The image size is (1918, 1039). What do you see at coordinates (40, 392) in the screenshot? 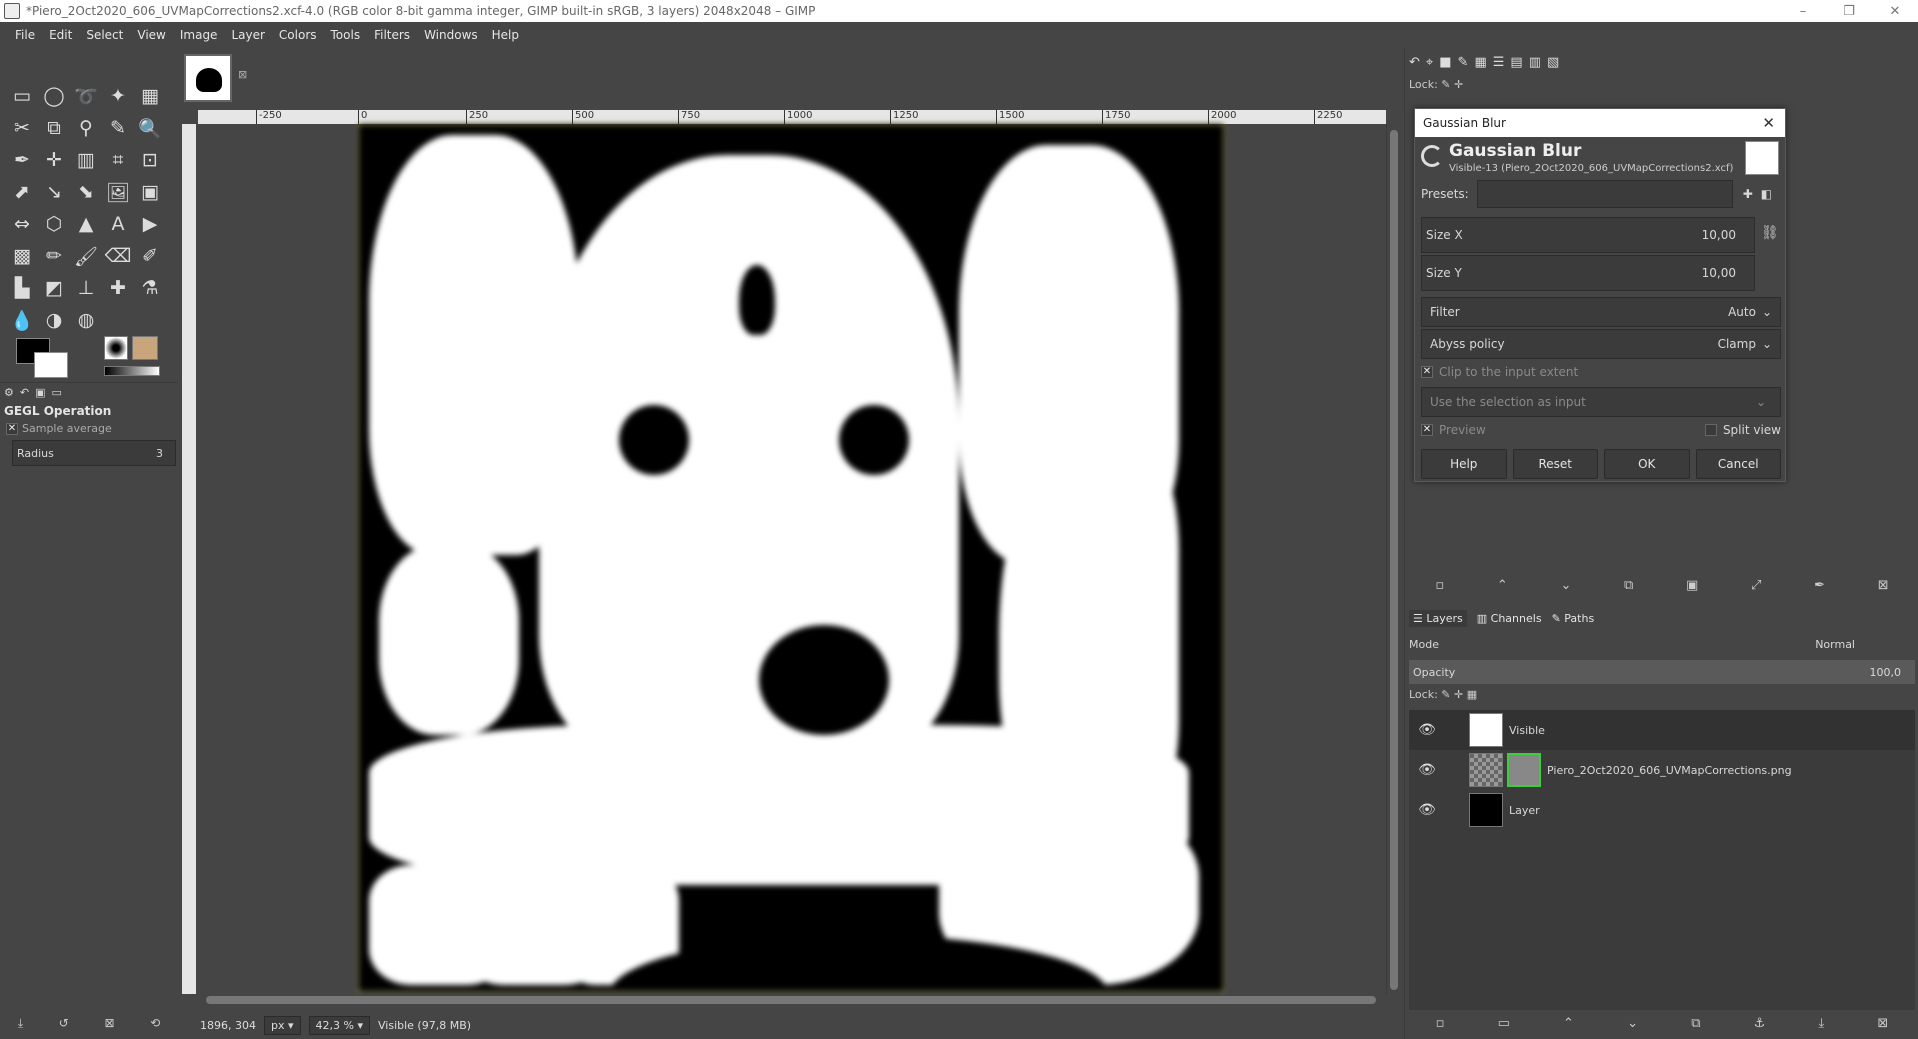
I see `images-tab-icon: ▣` at bounding box center [40, 392].